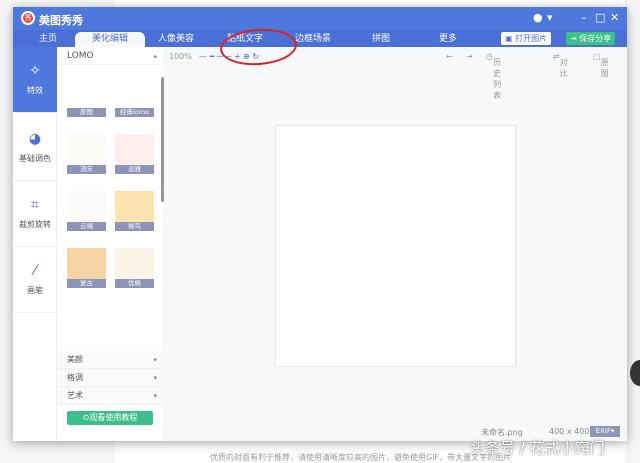 The height and width of the screenshot is (463, 640). I want to click on image-size: 400 x 400, so click(569, 431).